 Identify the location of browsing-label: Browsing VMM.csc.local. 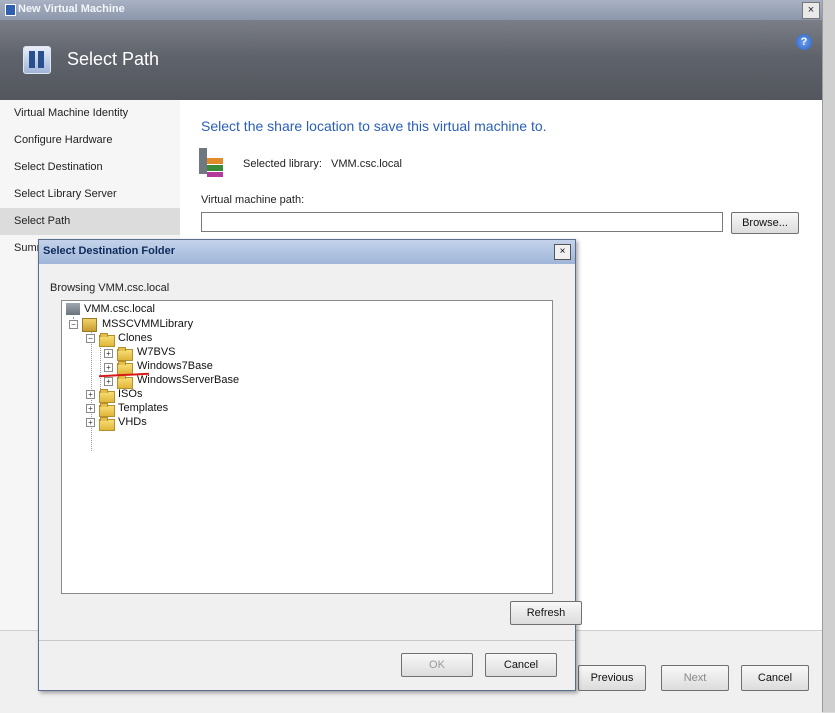
(110, 288).